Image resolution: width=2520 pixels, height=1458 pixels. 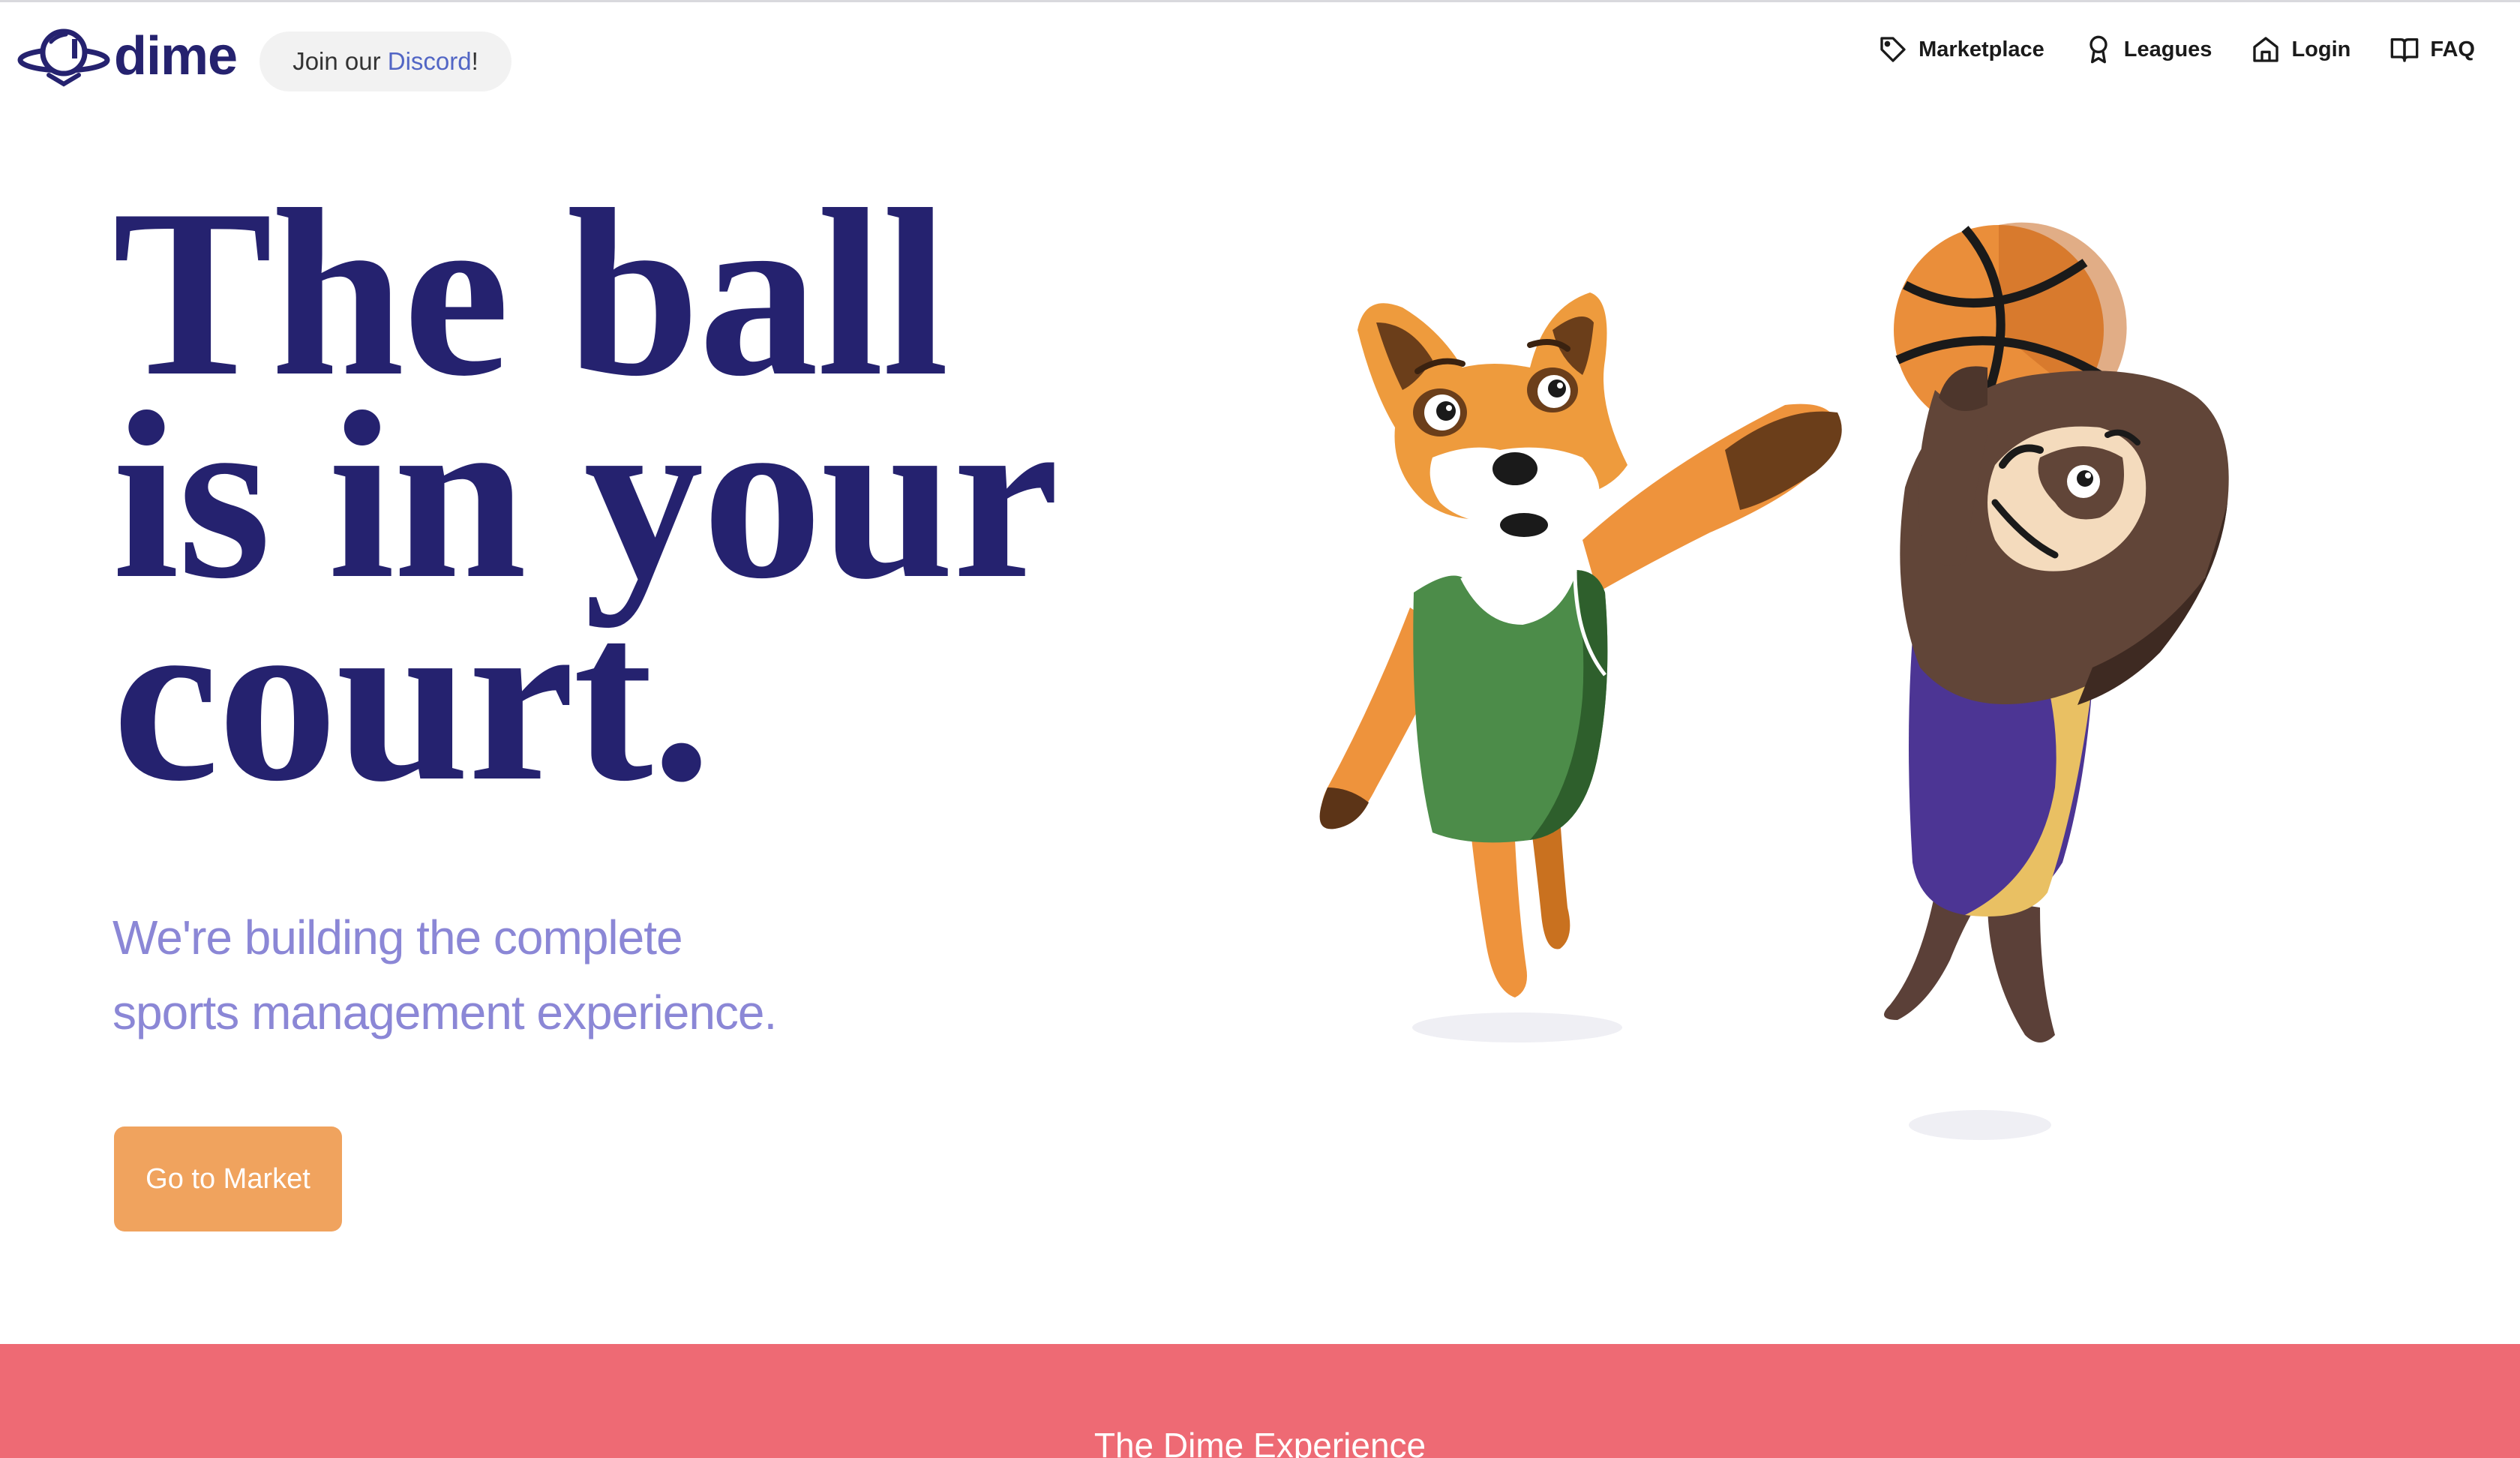 What do you see at coordinates (1893, 49) in the screenshot?
I see `tag-icon` at bounding box center [1893, 49].